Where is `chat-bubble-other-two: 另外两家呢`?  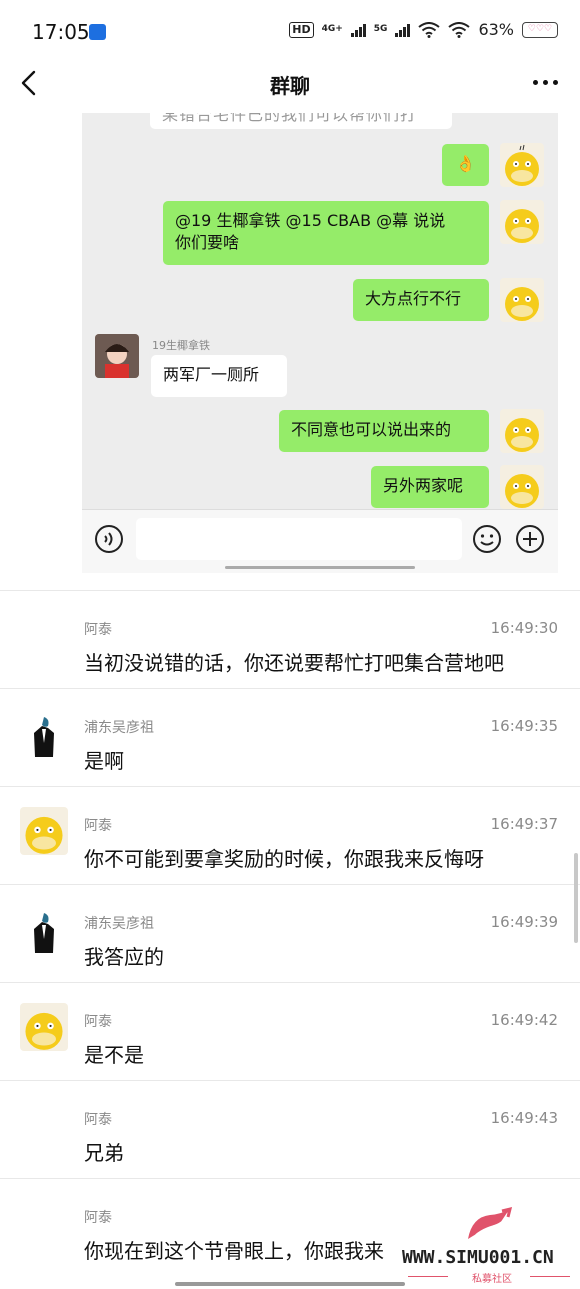 chat-bubble-other-two: 另外两家呢 is located at coordinates (430, 487).